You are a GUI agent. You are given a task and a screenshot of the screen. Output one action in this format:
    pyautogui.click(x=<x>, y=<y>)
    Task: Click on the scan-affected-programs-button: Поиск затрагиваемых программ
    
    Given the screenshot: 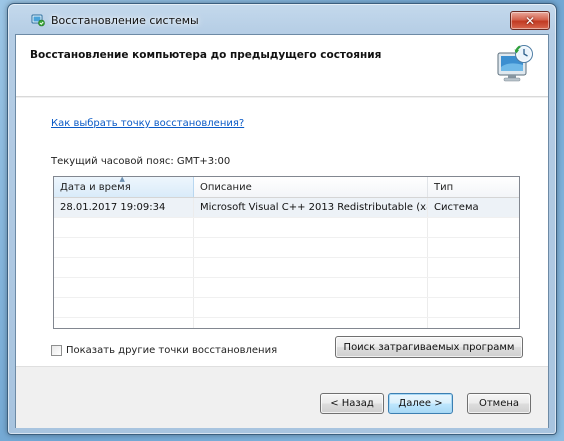 What is the action you would take?
    pyautogui.click(x=429, y=347)
    